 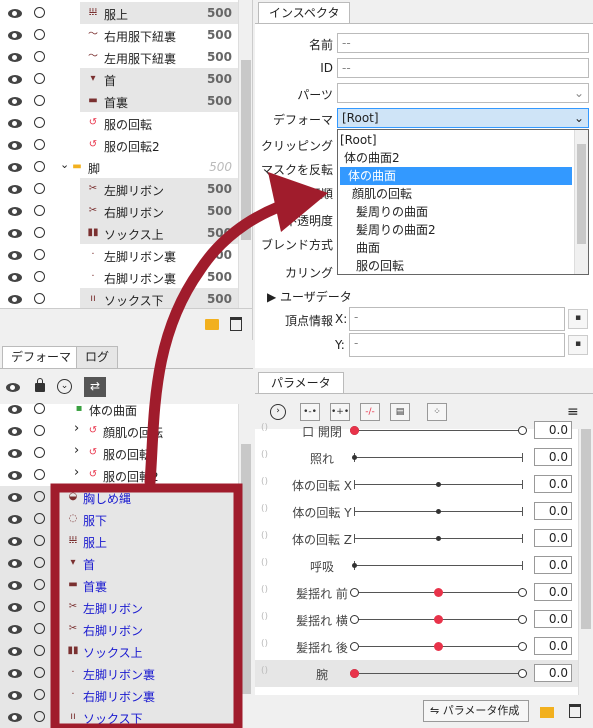 What do you see at coordinates (578, 319) in the screenshot?
I see `vertex-x-button: ▪` at bounding box center [578, 319].